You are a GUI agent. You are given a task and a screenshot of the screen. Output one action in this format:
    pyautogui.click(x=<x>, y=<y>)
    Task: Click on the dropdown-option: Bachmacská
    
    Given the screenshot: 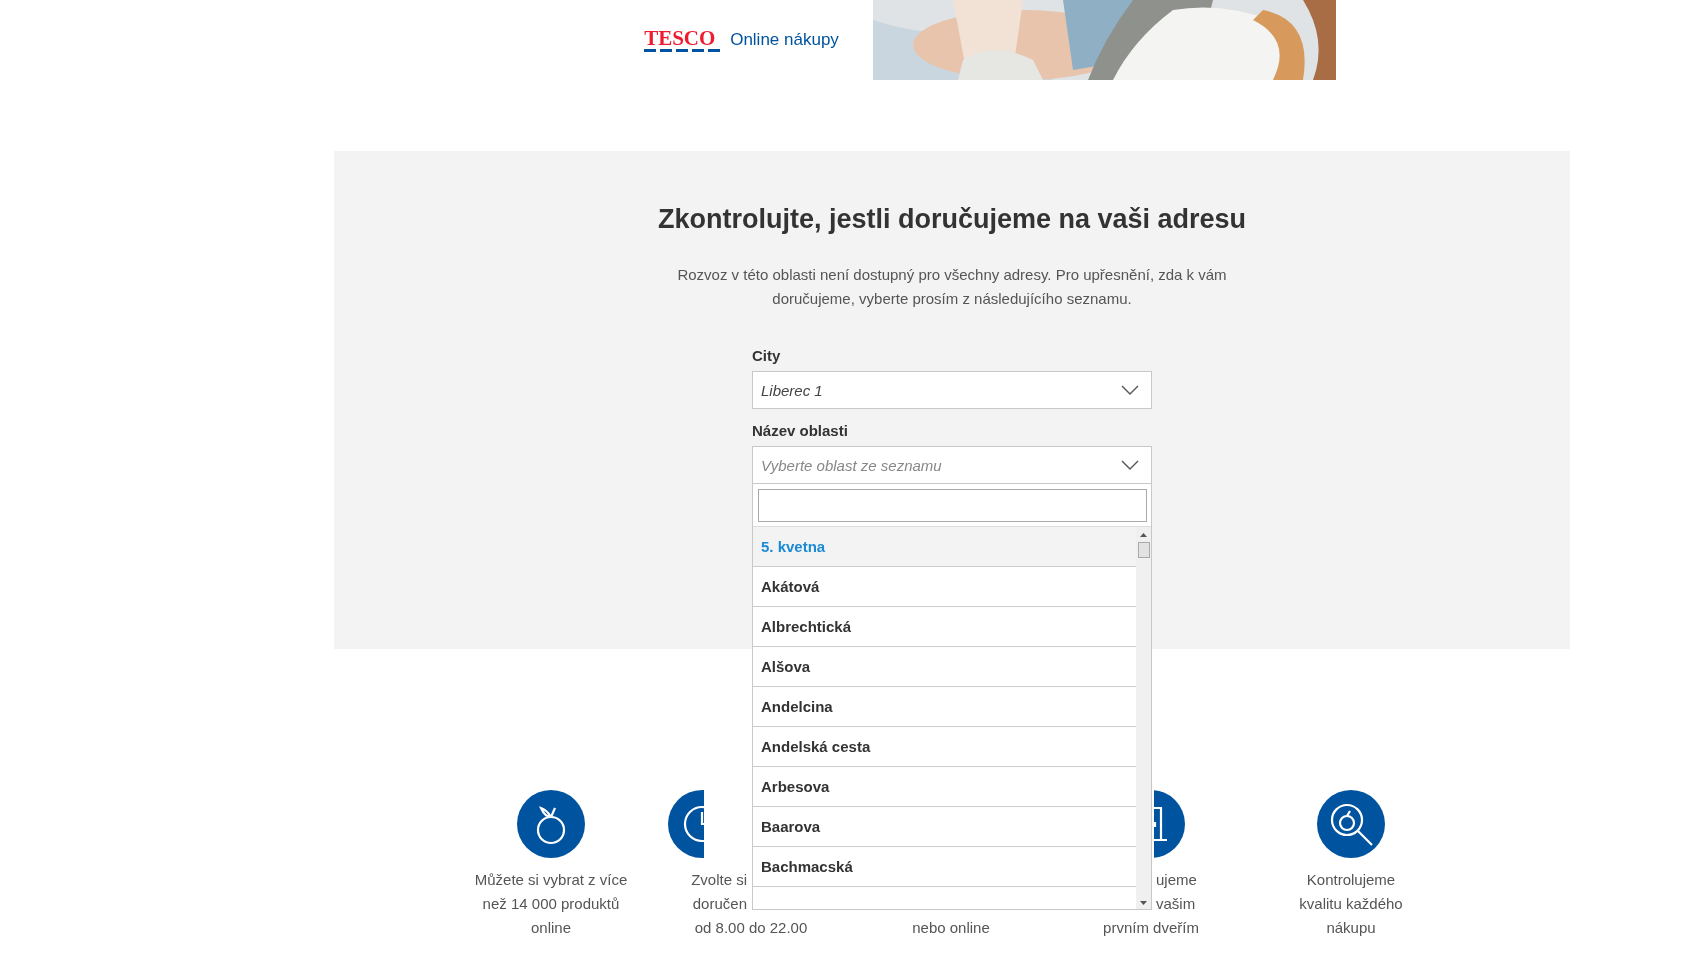 What is the action you would take?
    pyautogui.click(x=944, y=867)
    